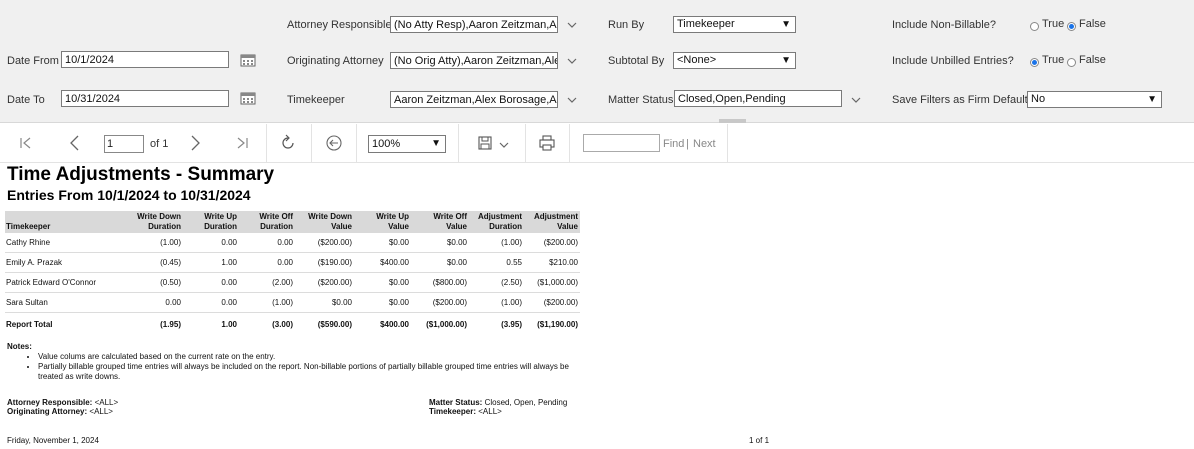 The height and width of the screenshot is (449, 1194). I want to click on total-value-cell: ($1,190.00), so click(552, 323).